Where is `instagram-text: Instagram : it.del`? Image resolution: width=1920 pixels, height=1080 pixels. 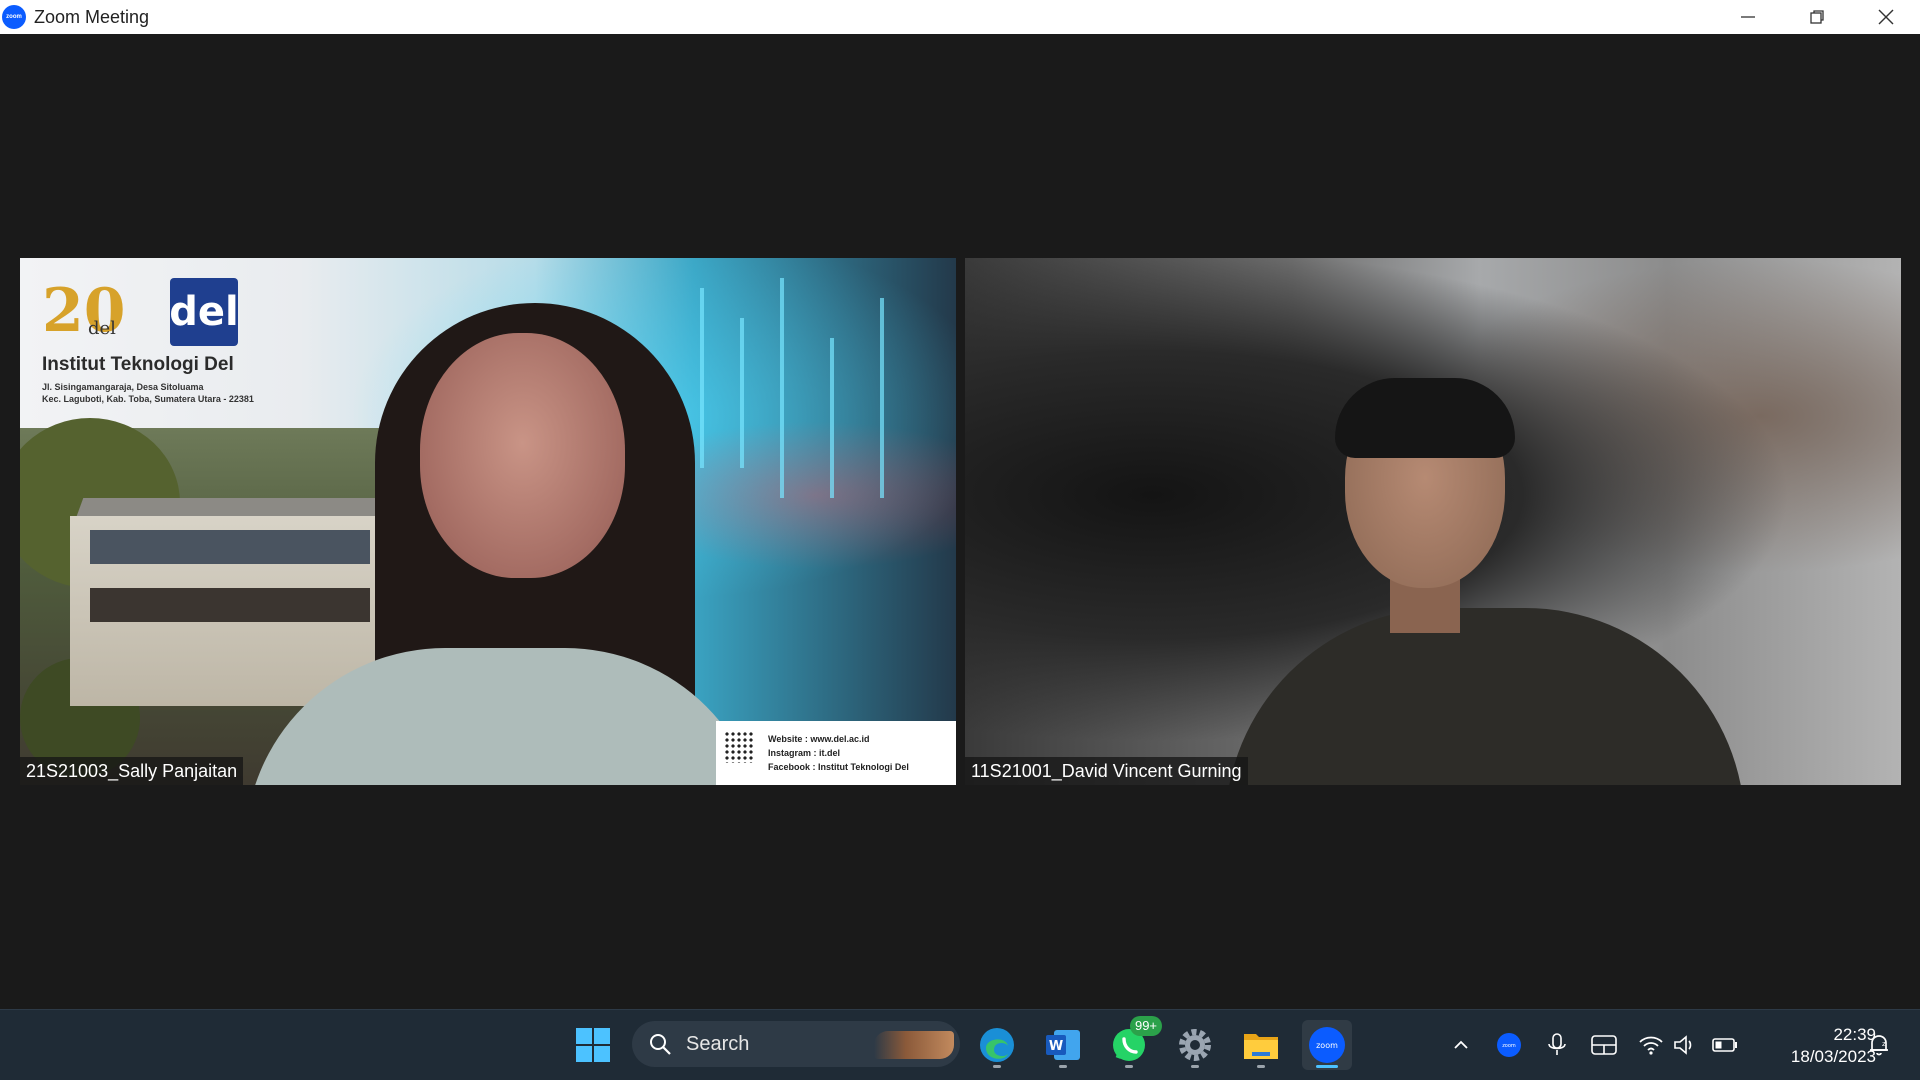 instagram-text: Instagram : it.del is located at coordinates (804, 753).